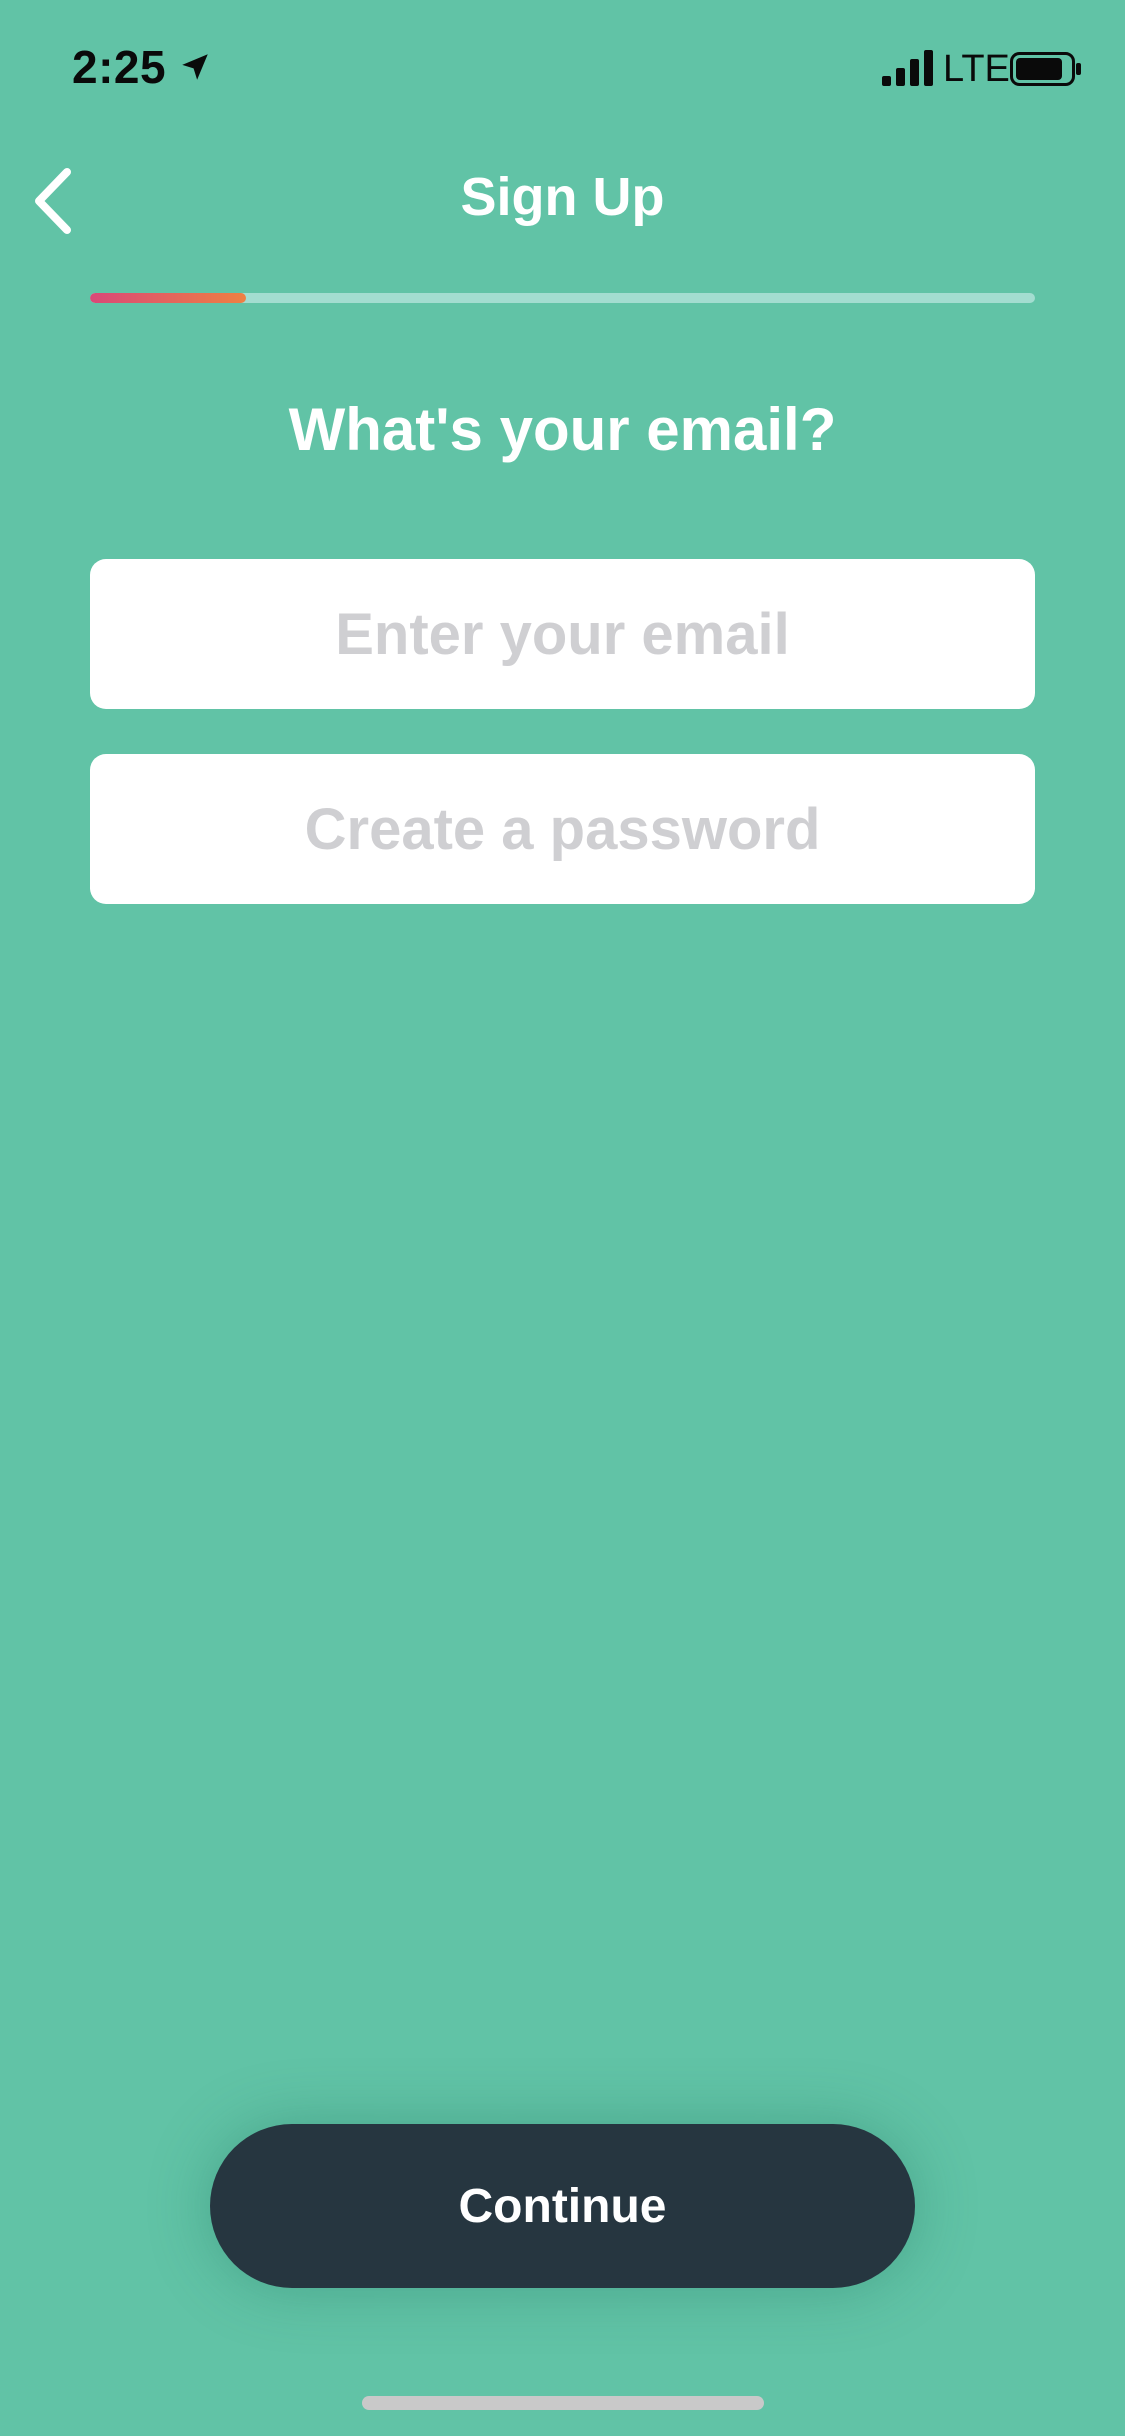  Describe the element at coordinates (563, 2403) in the screenshot. I see `home-indicator` at that location.